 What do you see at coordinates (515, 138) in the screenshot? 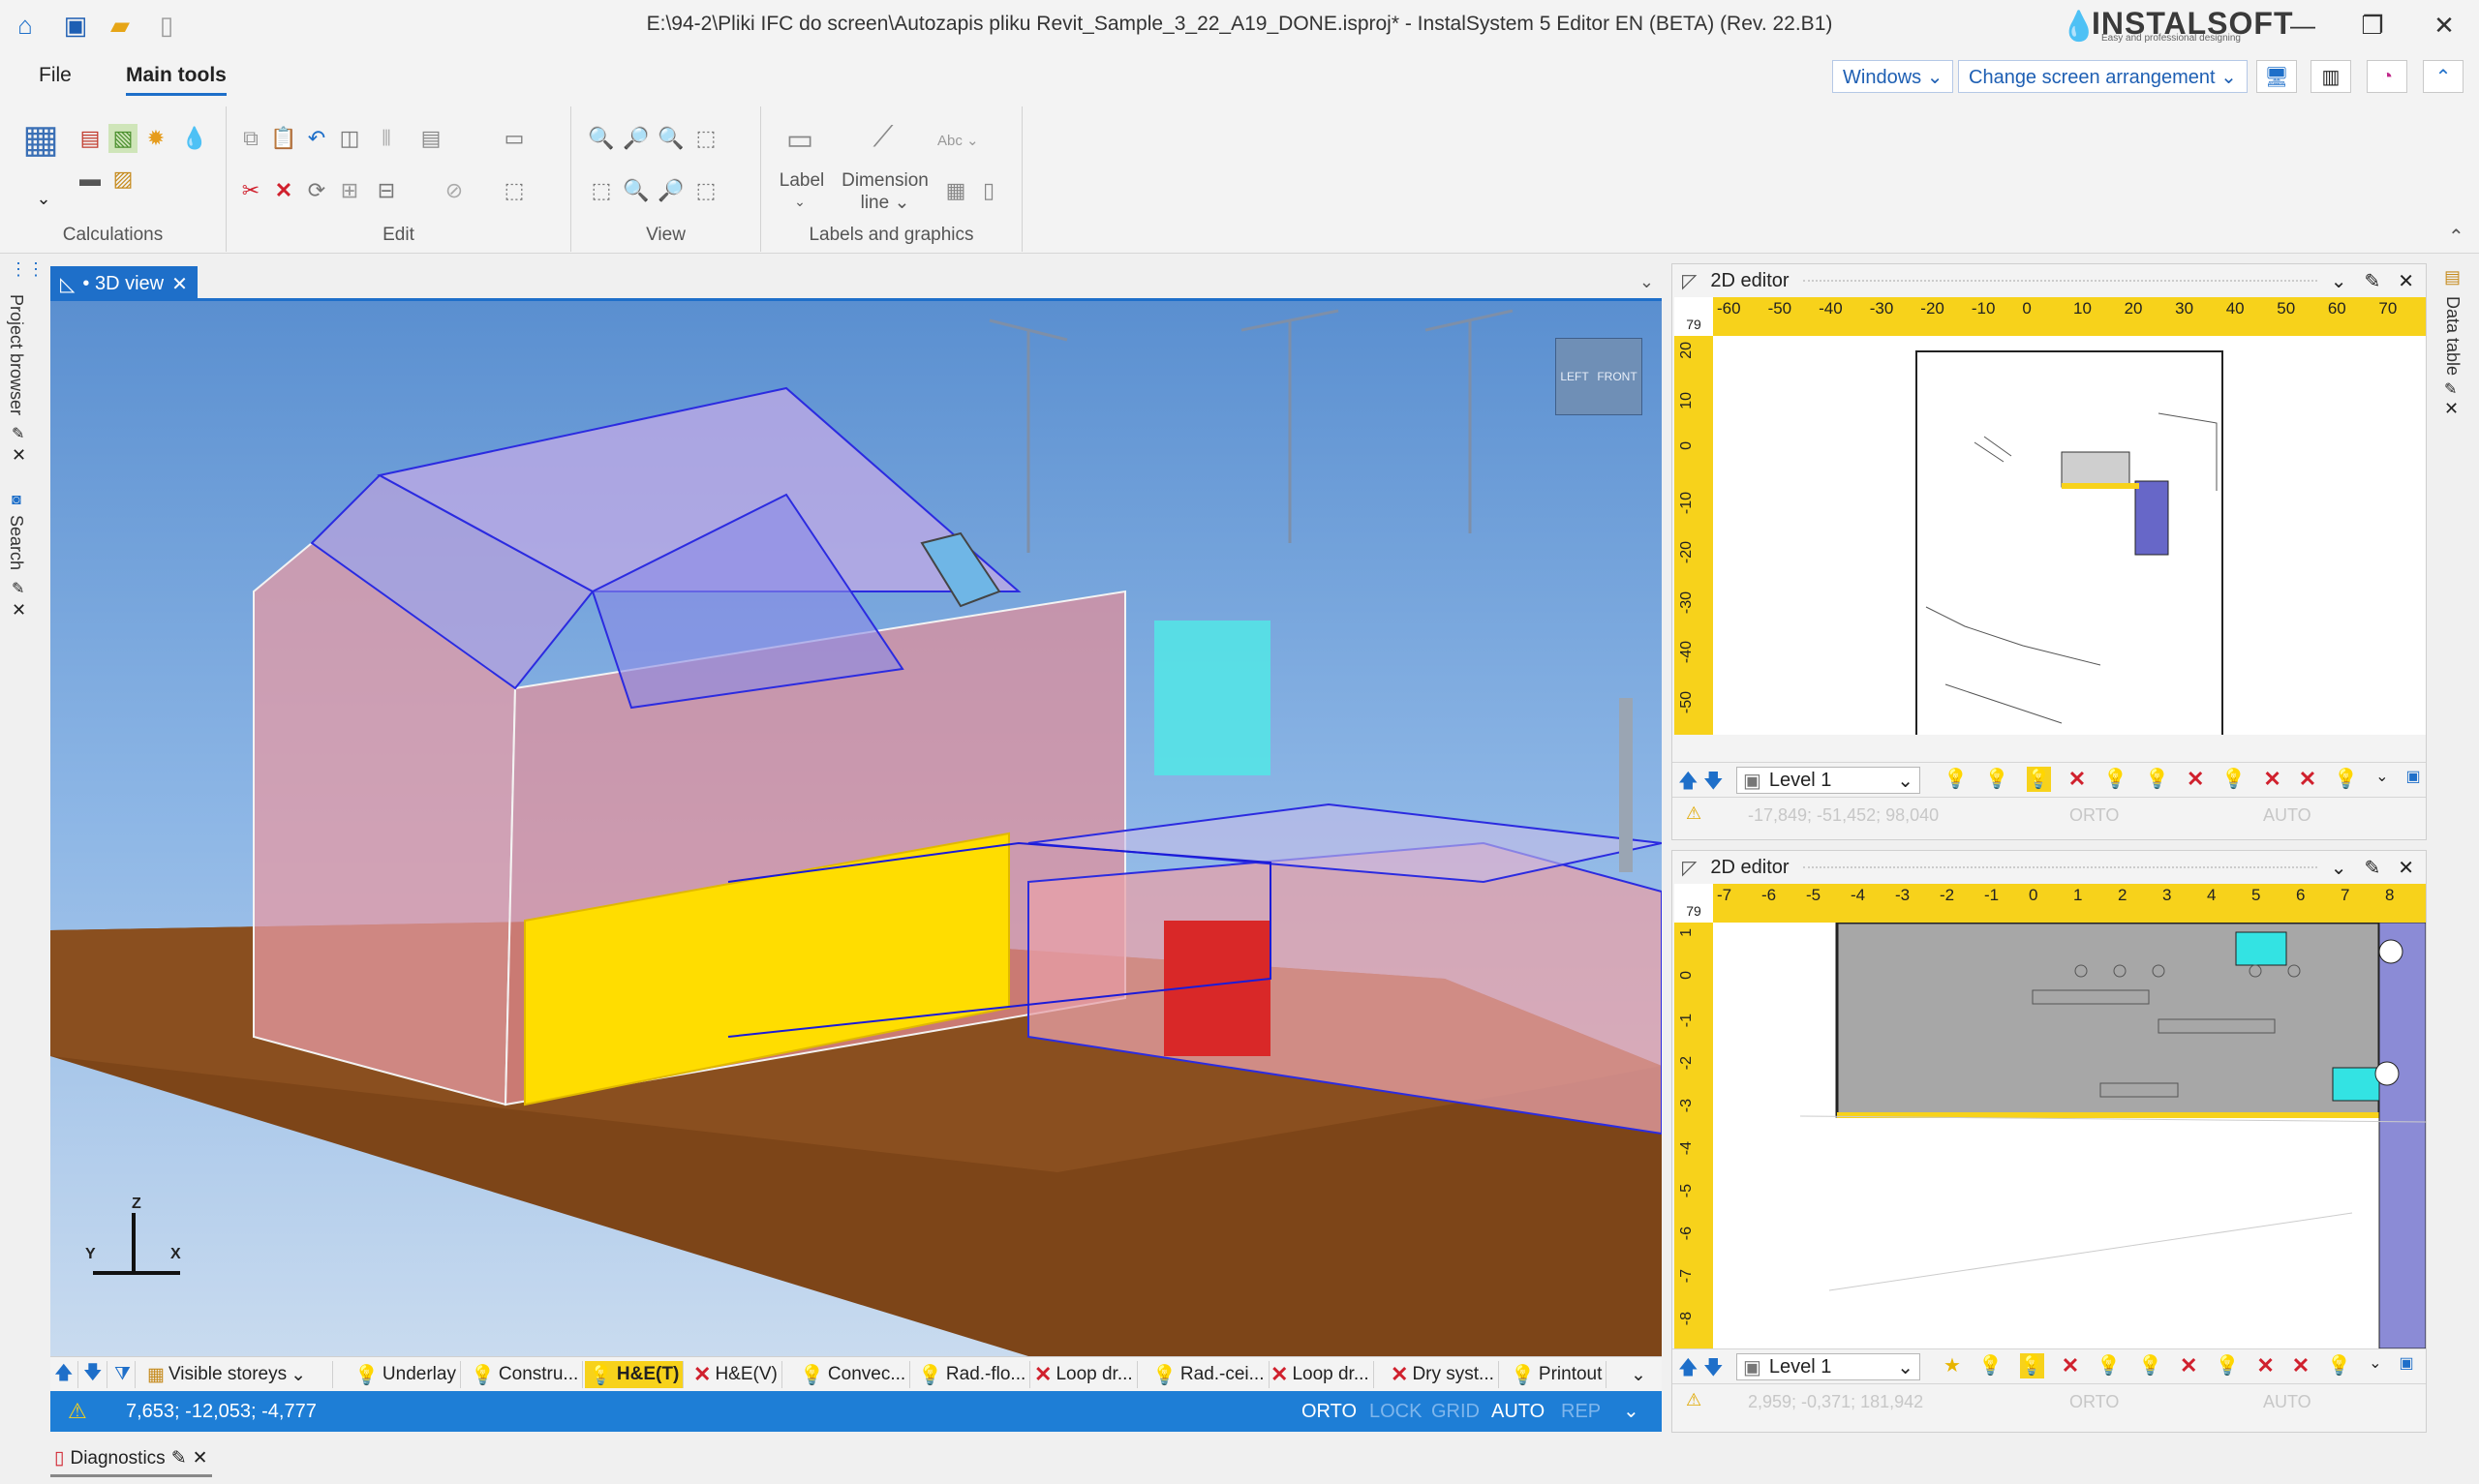
I see `ruler-icon: ▭` at bounding box center [515, 138].